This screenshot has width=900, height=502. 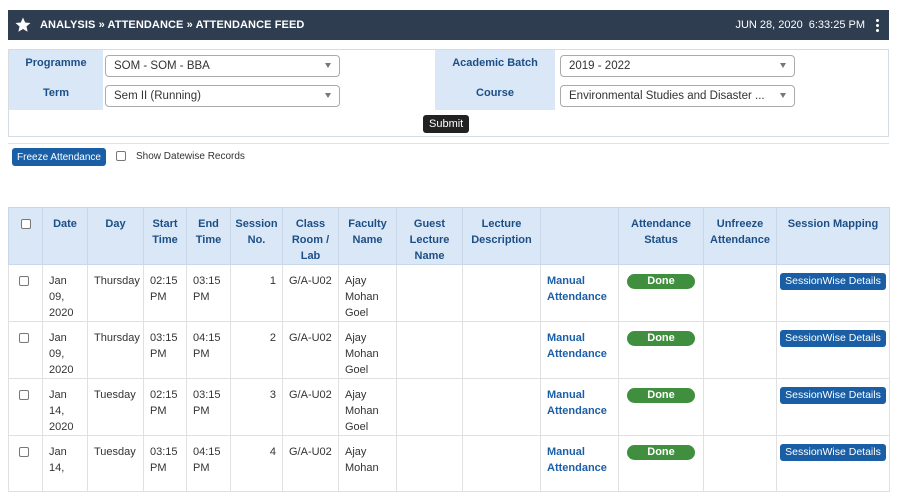 I want to click on divider, so click(x=448, y=143).